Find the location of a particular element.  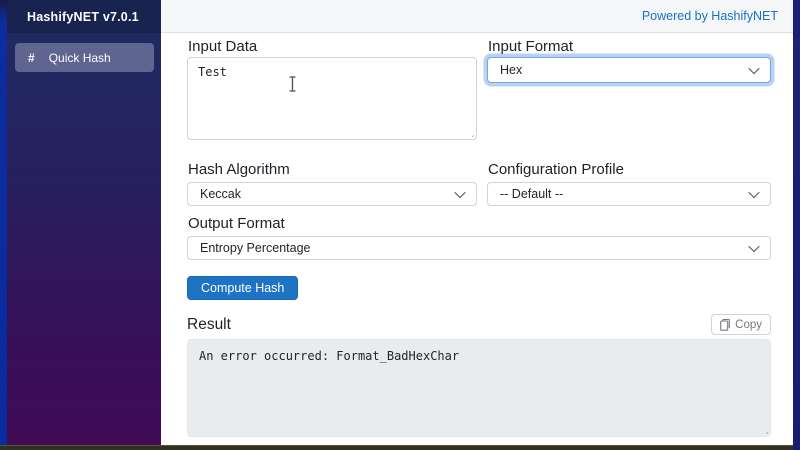

input-data-label: Input Data is located at coordinates (223, 46).